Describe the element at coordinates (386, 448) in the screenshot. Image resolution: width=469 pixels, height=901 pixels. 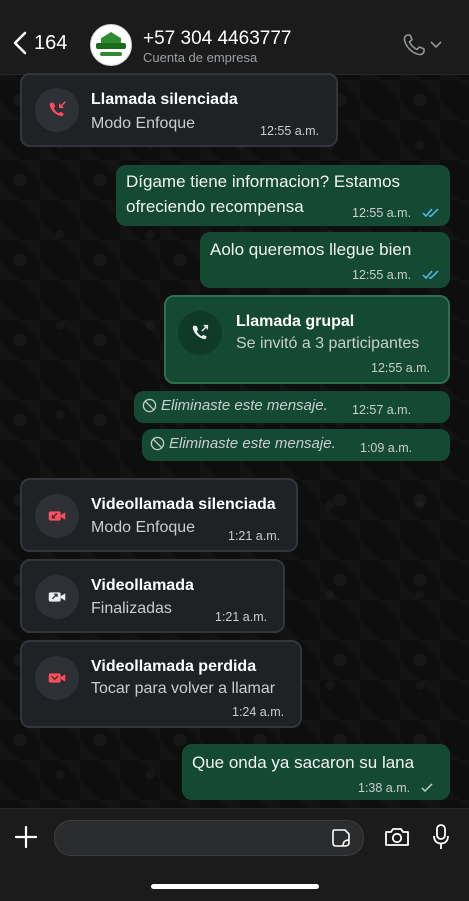
I see `message-time: 1:09 a.m.` at that location.